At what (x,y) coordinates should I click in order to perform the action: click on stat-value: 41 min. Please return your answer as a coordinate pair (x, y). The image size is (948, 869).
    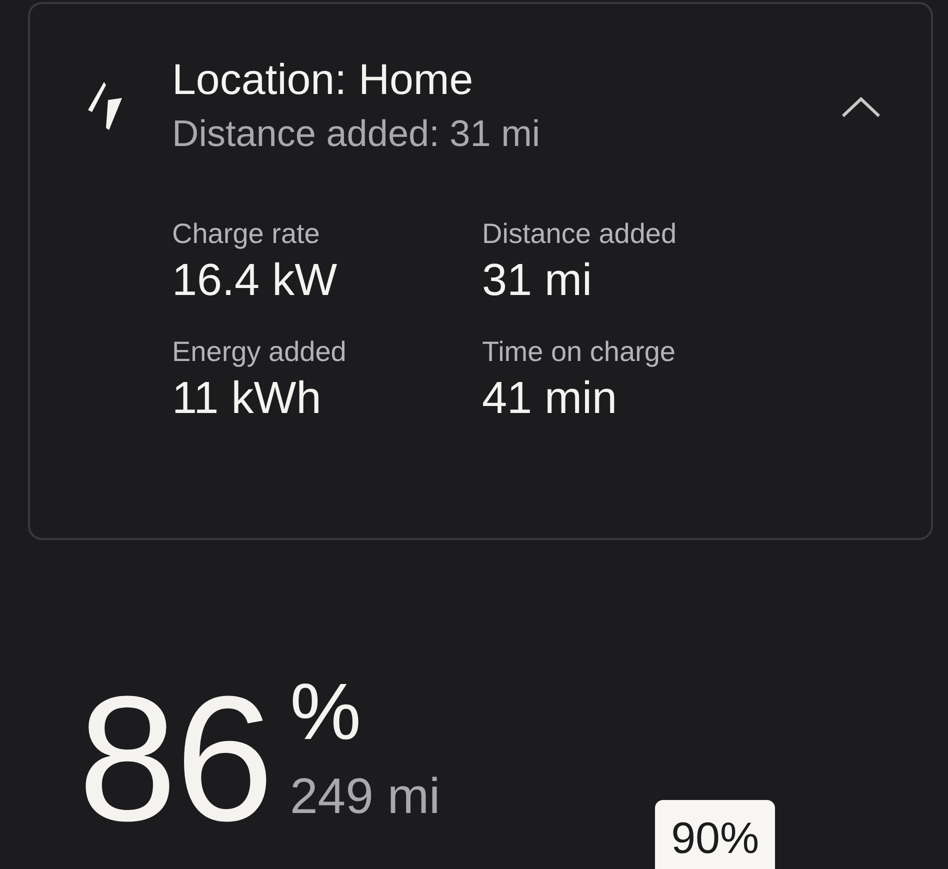
    Looking at the image, I should click on (550, 398).